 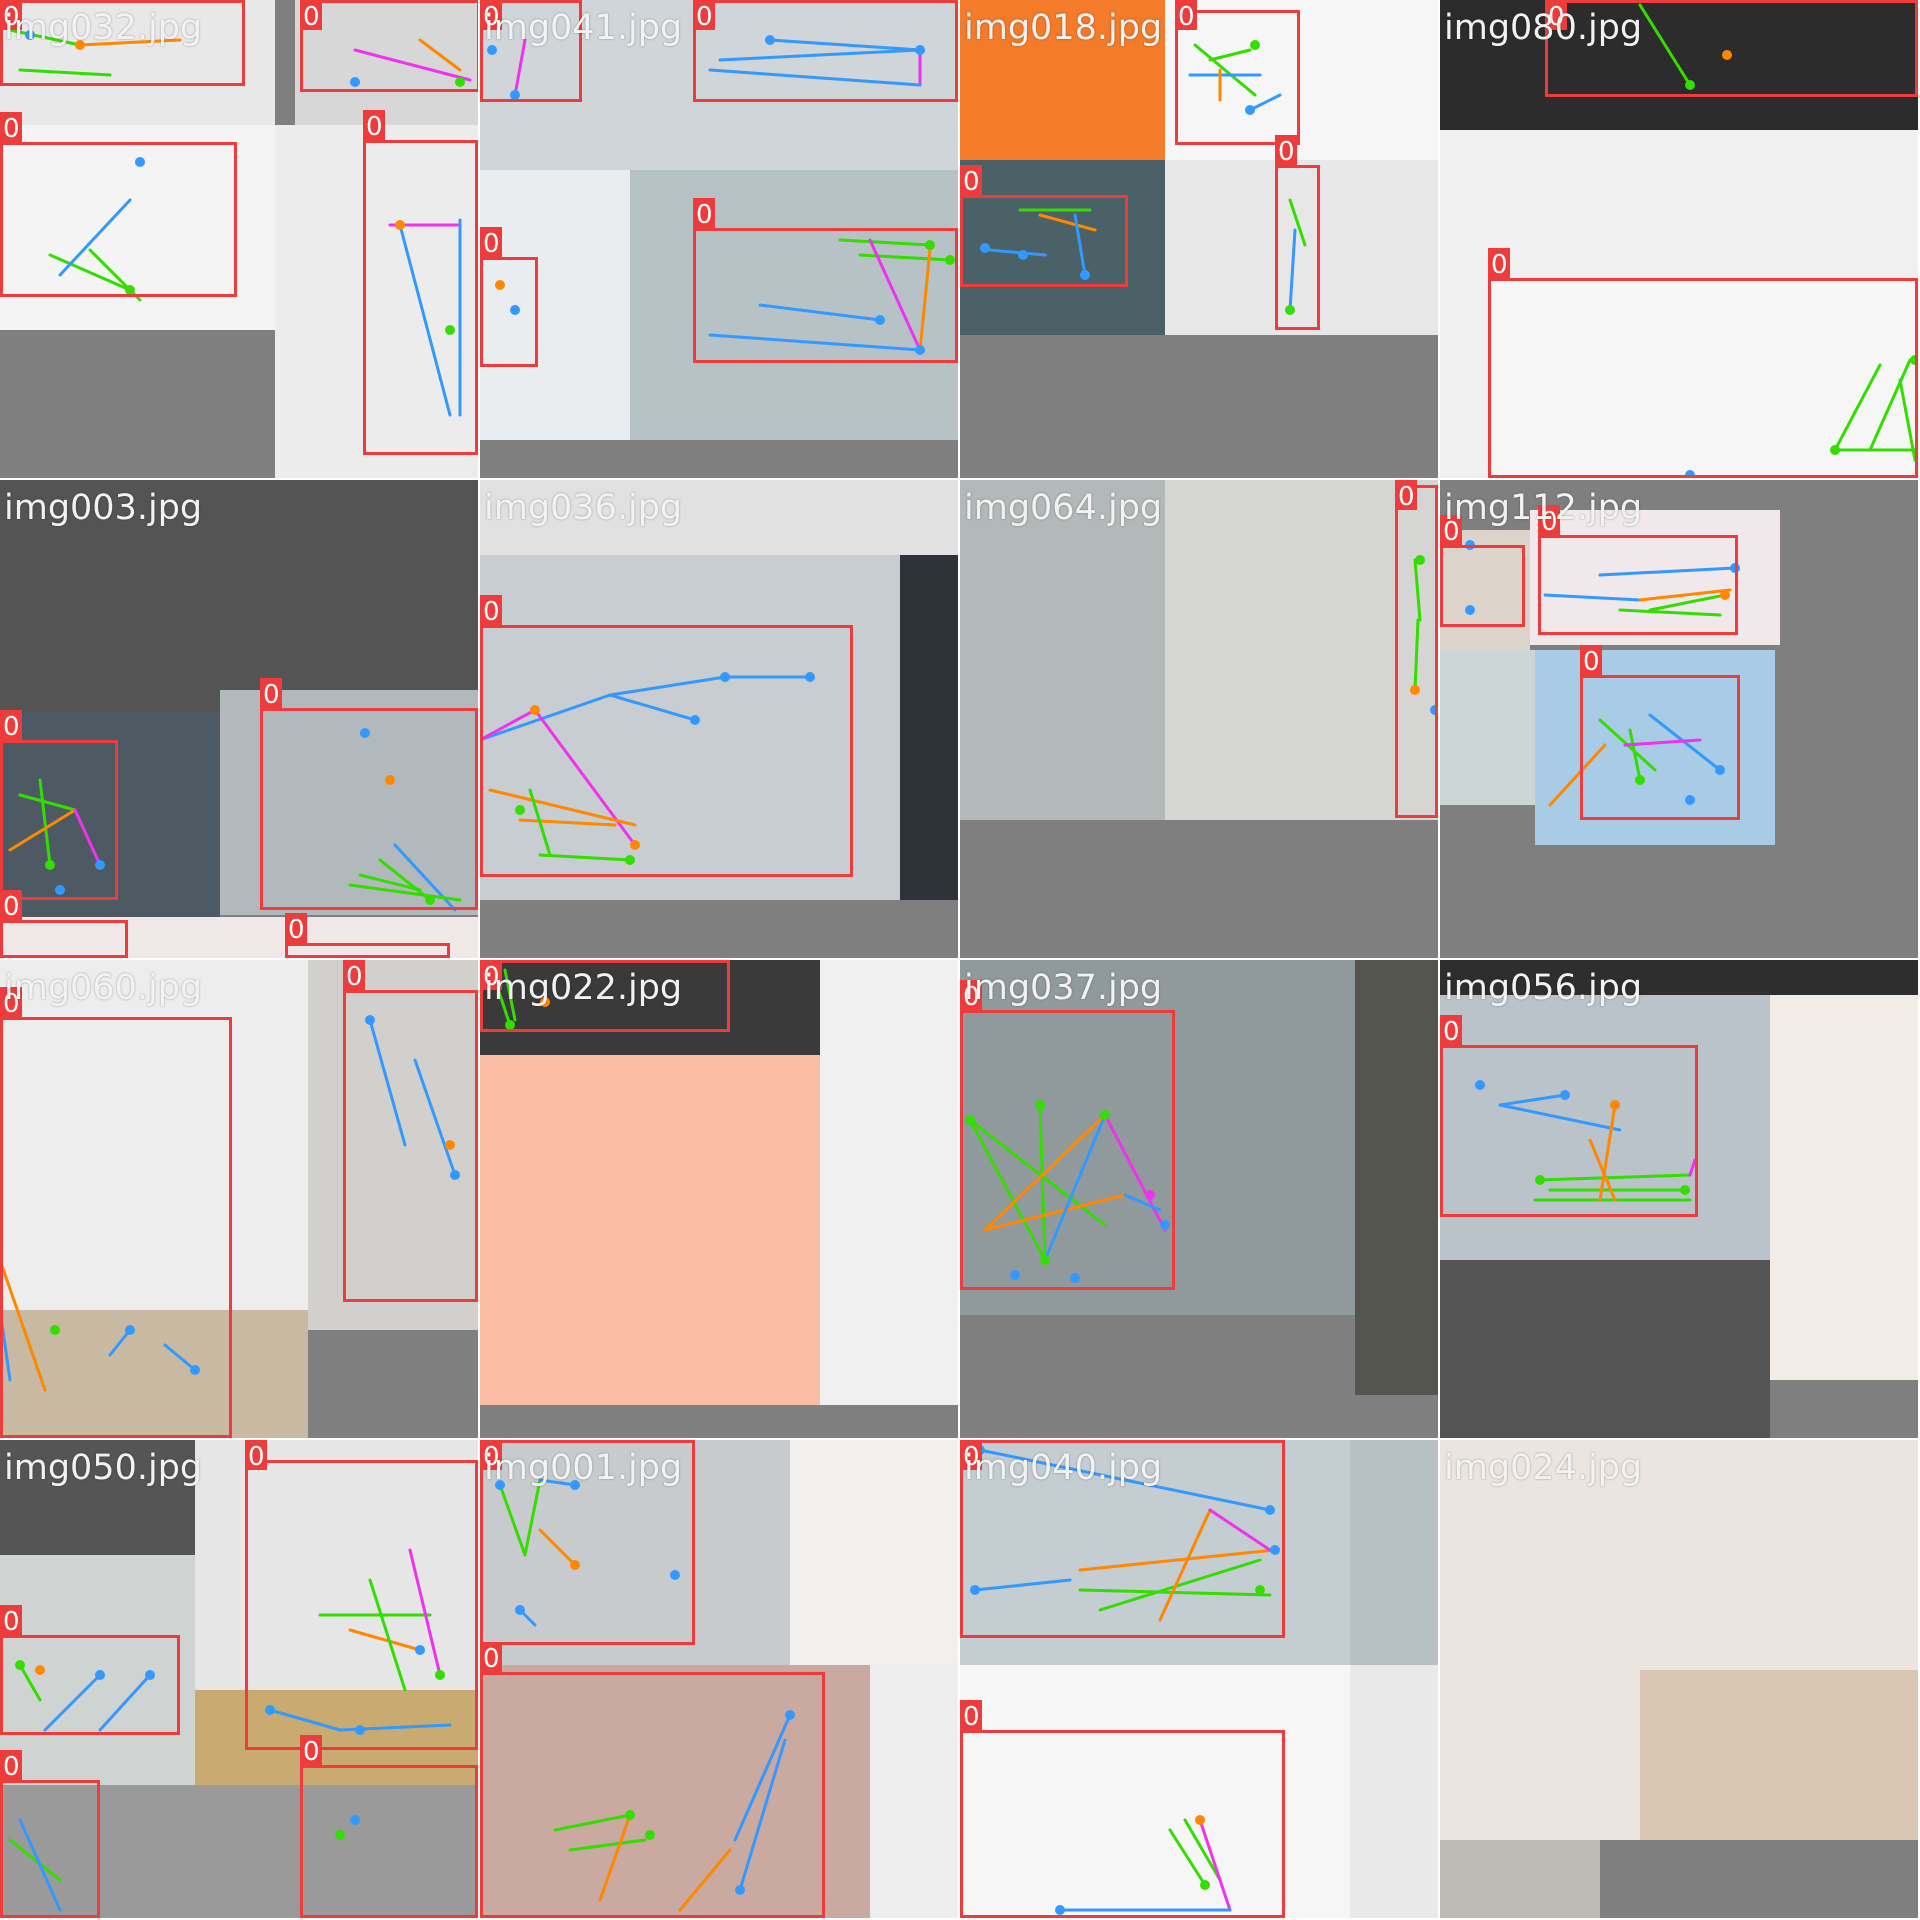 I want to click on mosaic-tile: 0 0 img080.jpg, so click(x=1679, y=239).